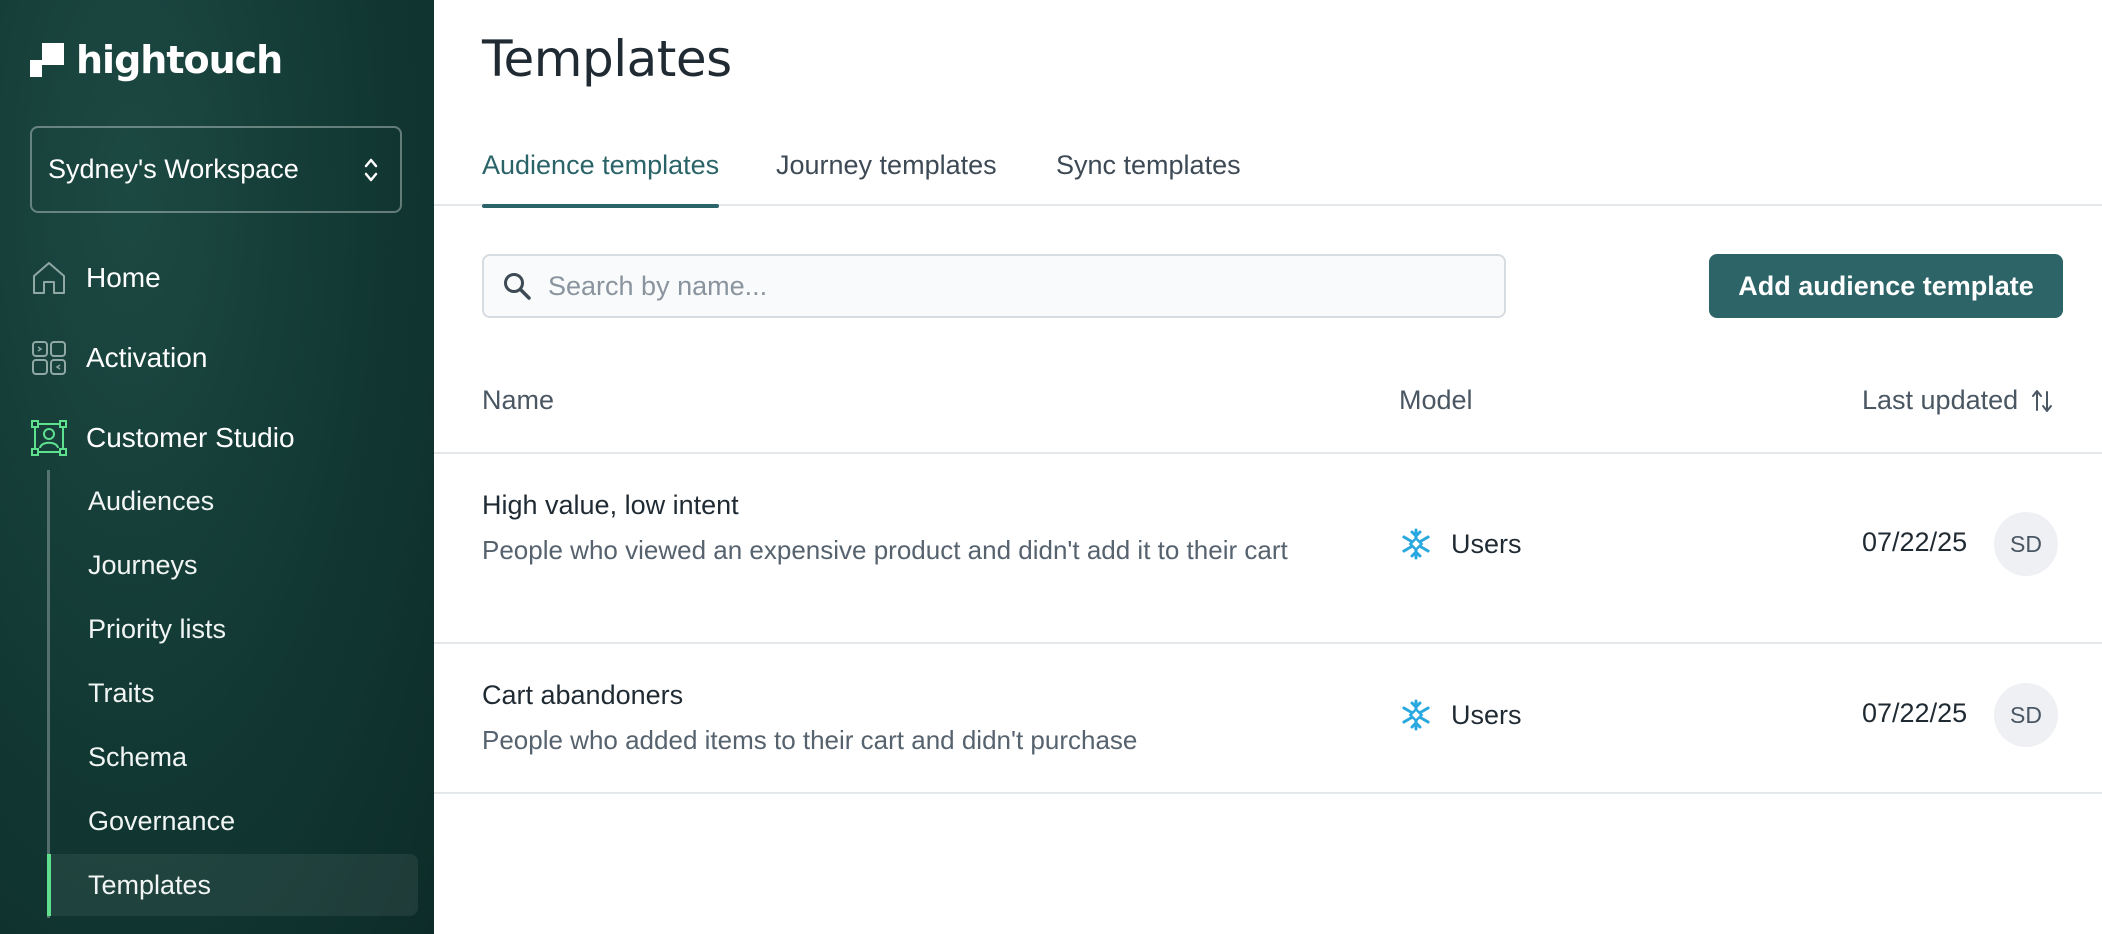 The height and width of the screenshot is (934, 2102). I want to click on search-box, so click(994, 286).